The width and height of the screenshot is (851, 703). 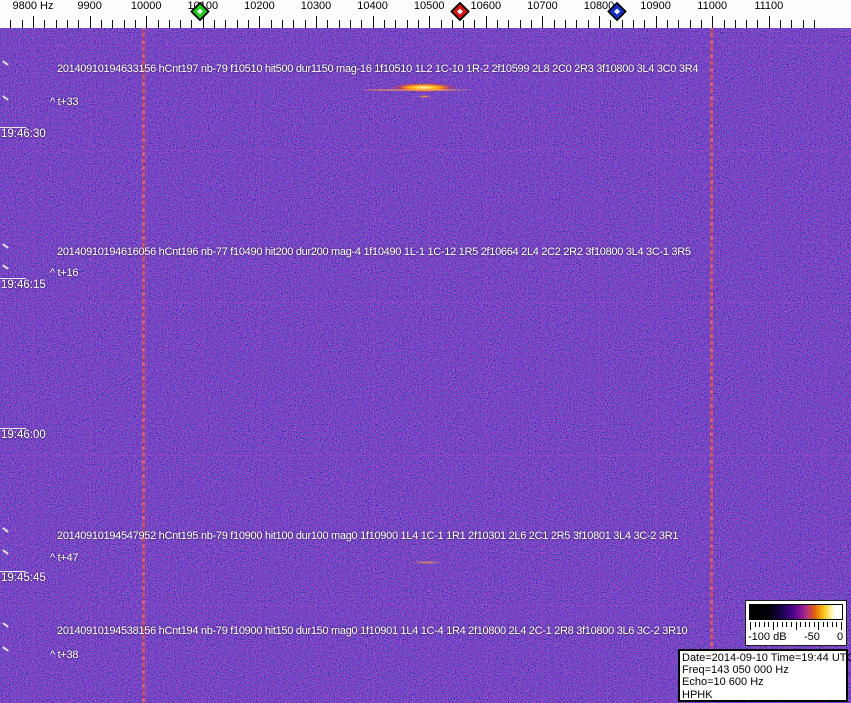 What do you see at coordinates (64, 558) in the screenshot?
I see `event-offset-text: ^ t+47` at bounding box center [64, 558].